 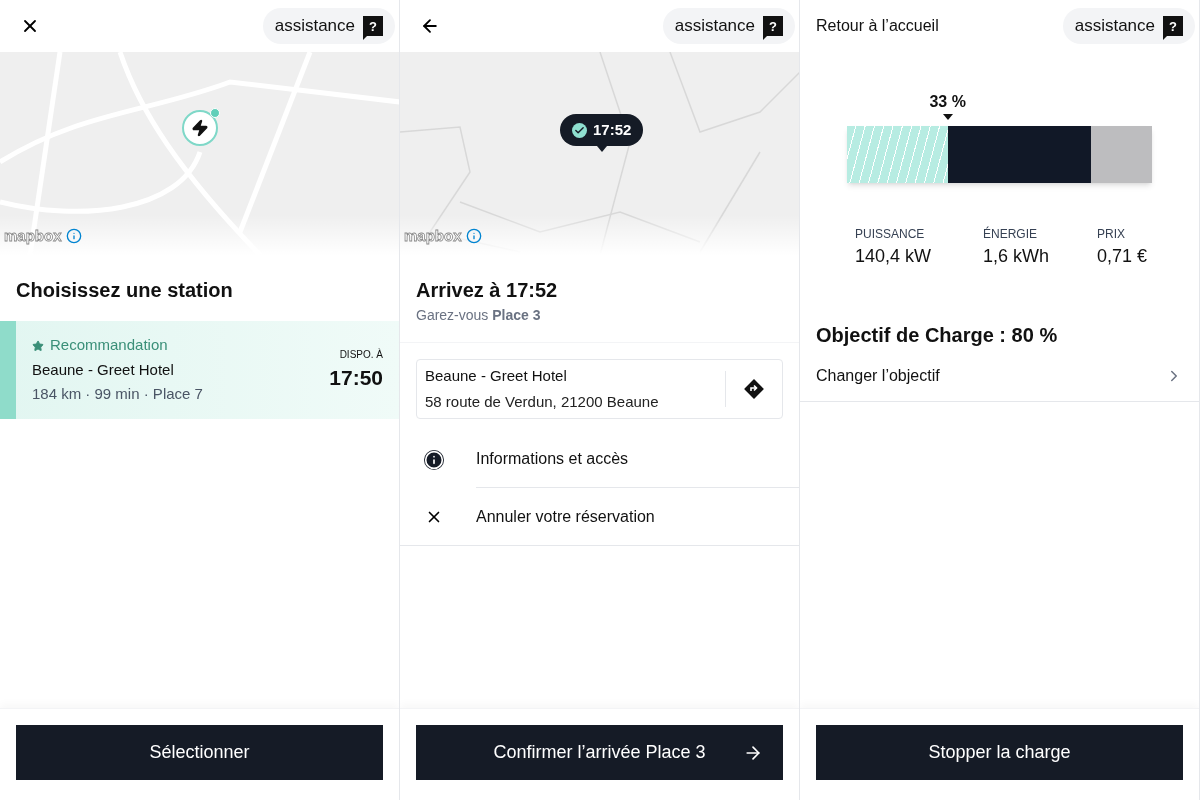 I want to click on primary-button: Stopper la charge, so click(x=999, y=752).